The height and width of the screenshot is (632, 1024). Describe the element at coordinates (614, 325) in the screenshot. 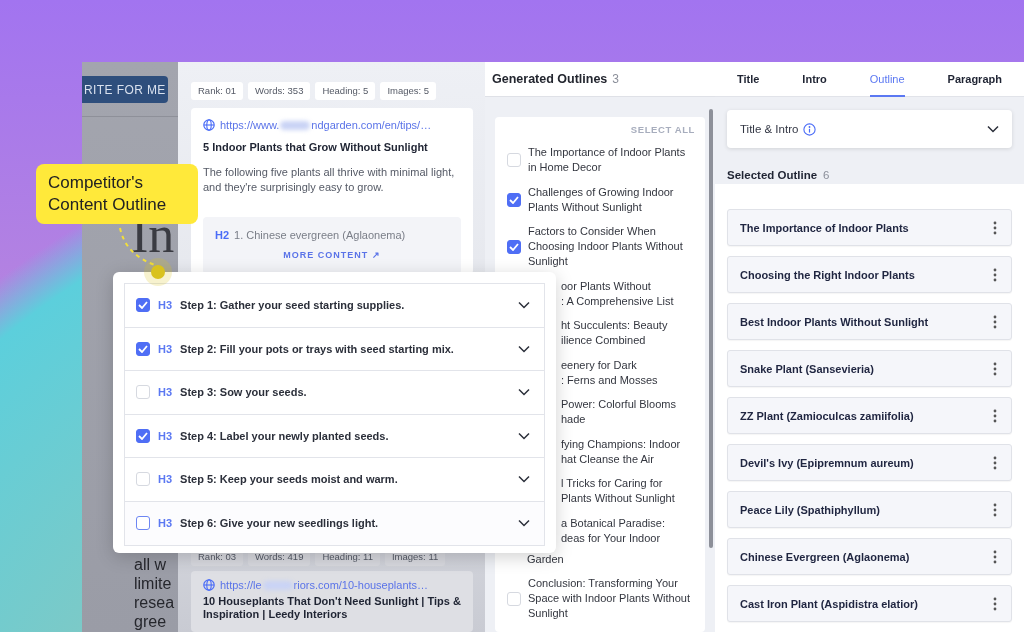

I see `outline-option: ht Succulents: Beauty` at that location.